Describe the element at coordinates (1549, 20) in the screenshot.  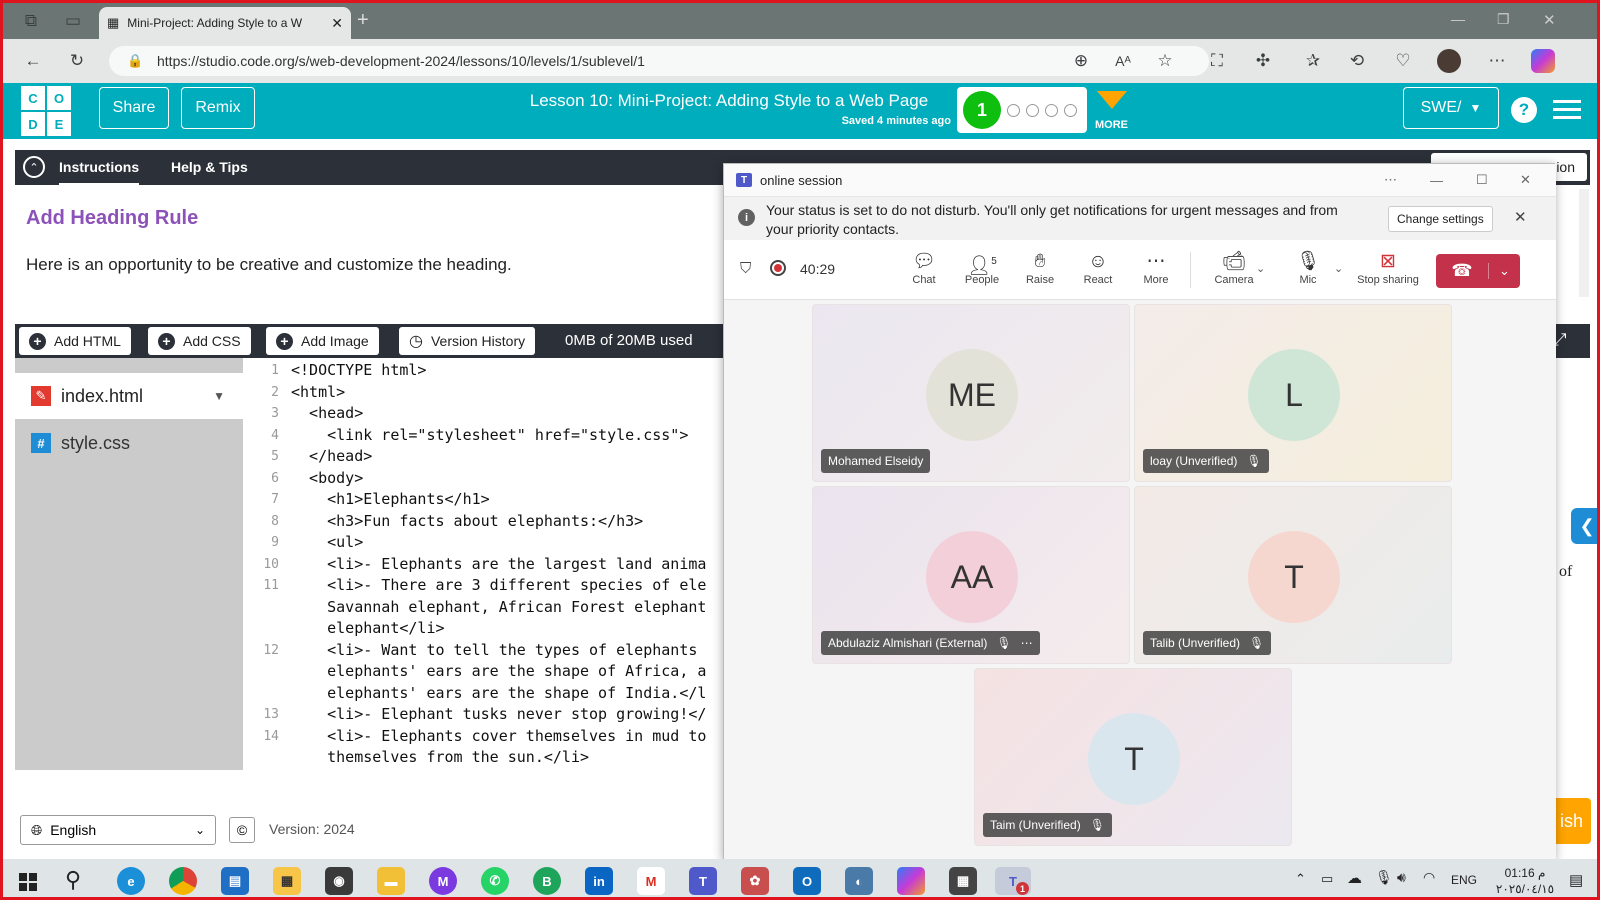
I see `close-window-icon: ✕` at that location.